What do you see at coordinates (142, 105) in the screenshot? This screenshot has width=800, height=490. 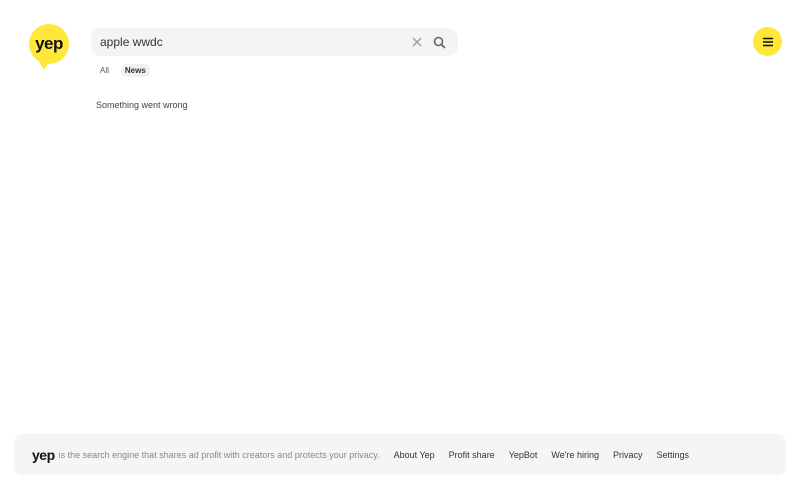 I see `error-message: Something went wrong` at bounding box center [142, 105].